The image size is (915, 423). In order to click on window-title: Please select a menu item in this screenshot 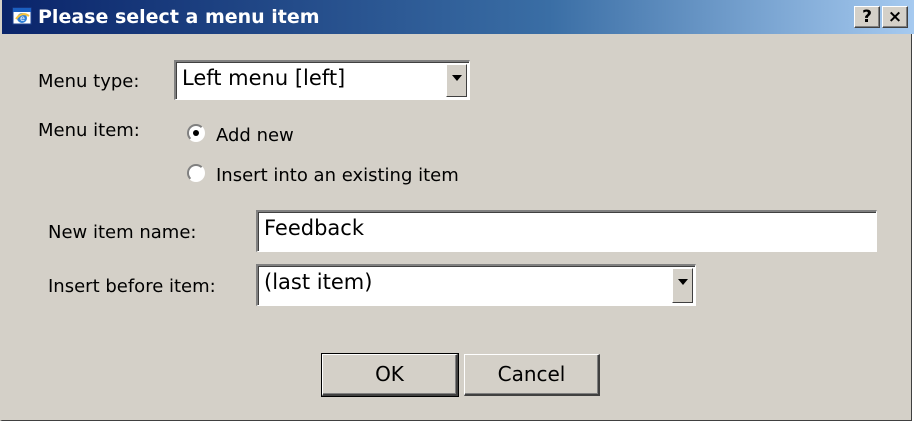, I will do `click(179, 17)`.